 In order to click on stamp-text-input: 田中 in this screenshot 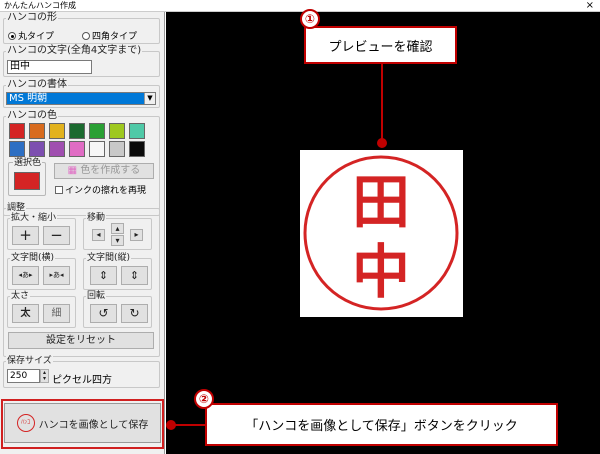, I will do `click(49, 67)`.